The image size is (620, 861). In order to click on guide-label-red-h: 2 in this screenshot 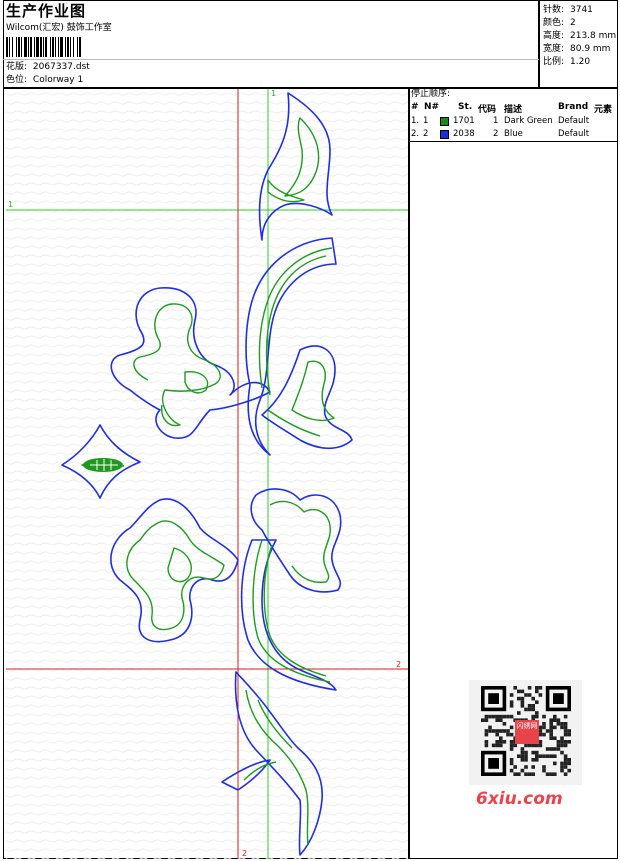, I will do `click(398, 664)`.